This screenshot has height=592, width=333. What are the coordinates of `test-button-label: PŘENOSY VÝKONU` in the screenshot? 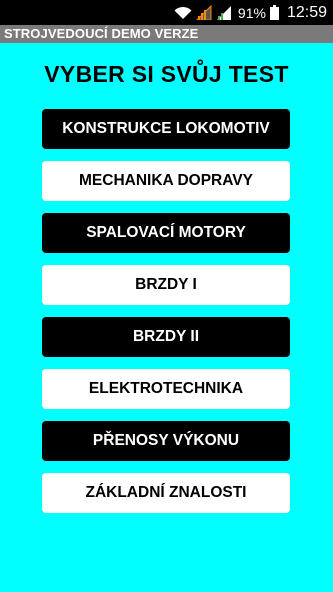 It's located at (166, 440).